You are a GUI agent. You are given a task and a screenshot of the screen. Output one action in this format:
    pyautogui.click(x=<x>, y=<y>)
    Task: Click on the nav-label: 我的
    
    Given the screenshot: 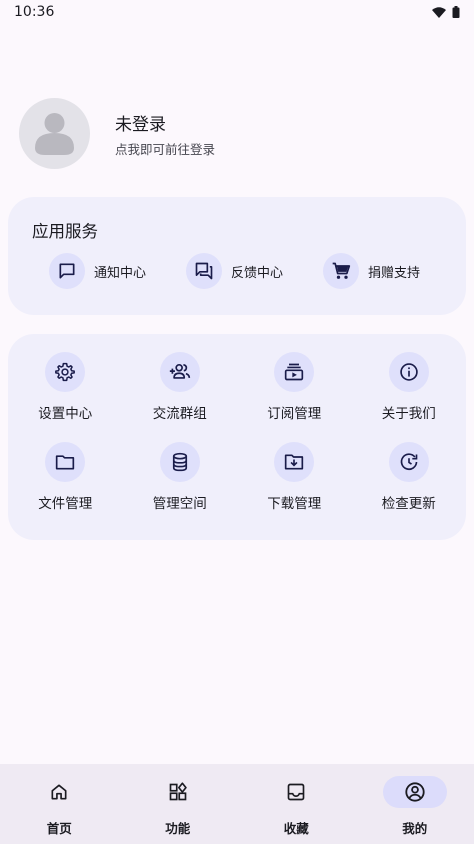 What is the action you would take?
    pyautogui.click(x=415, y=828)
    